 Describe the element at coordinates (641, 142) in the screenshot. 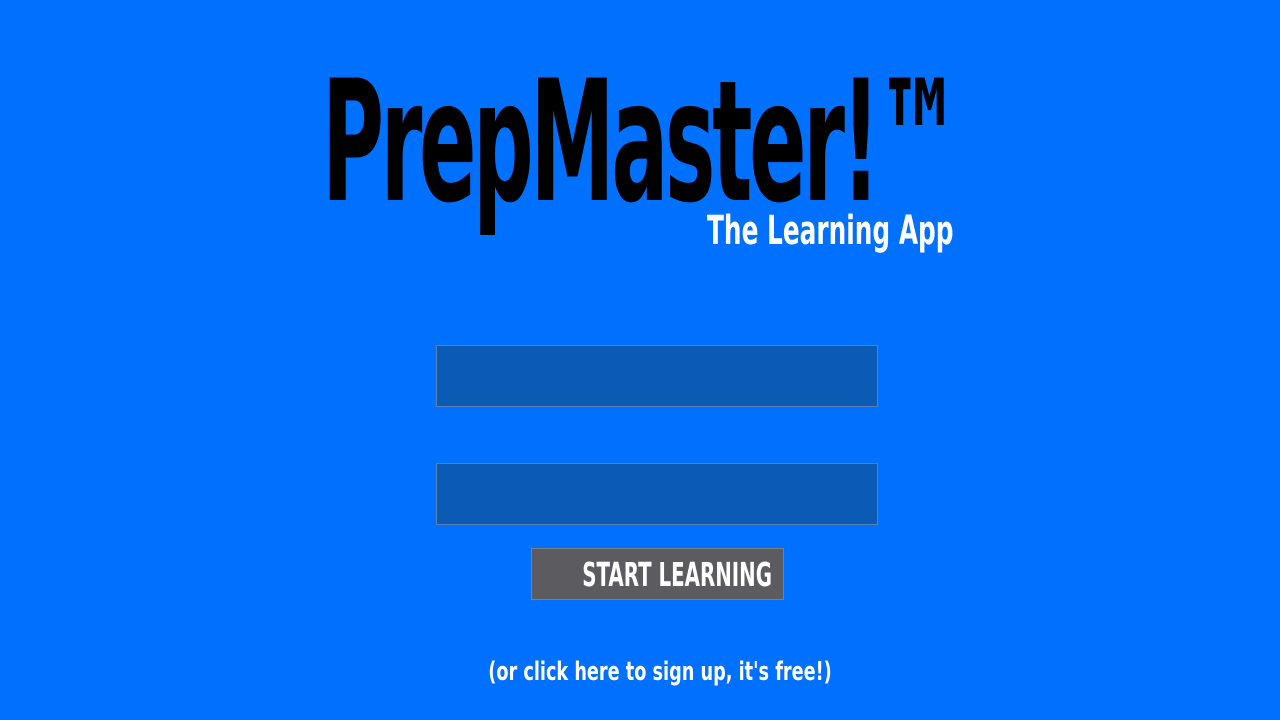

I see `app-logo-title: PrepMaster!™` at that location.